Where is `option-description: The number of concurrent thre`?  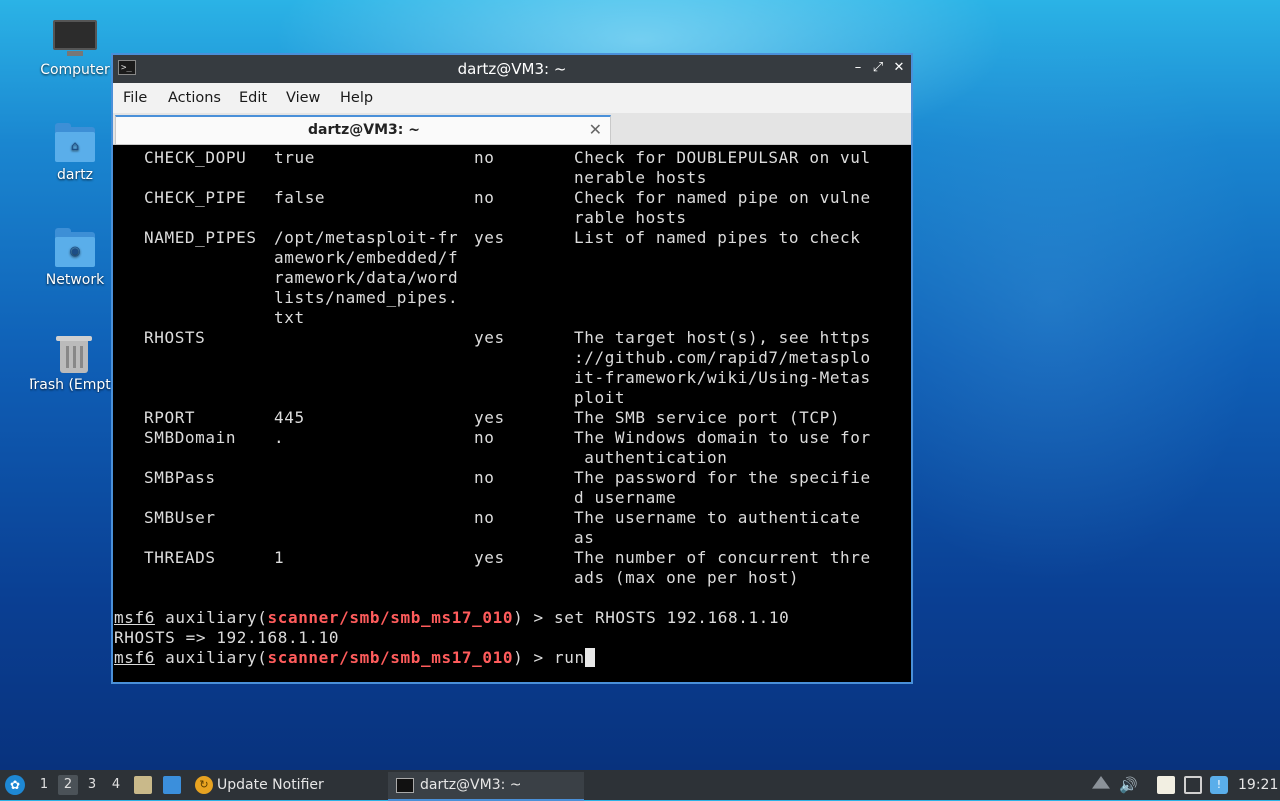 option-description: The number of concurrent thre is located at coordinates (722, 557).